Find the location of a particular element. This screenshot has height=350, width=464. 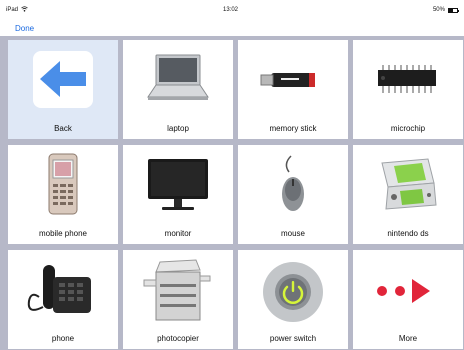

tile-photocopier: photocopier is located at coordinates (178, 299).